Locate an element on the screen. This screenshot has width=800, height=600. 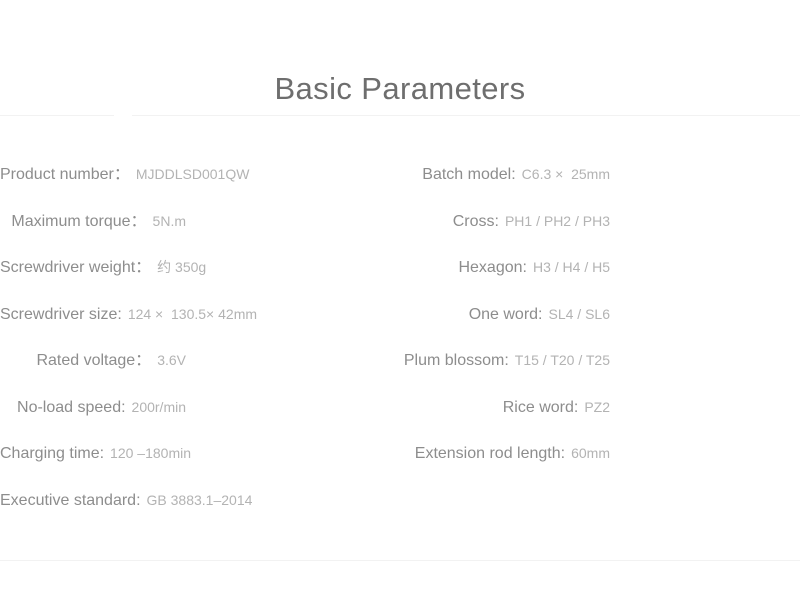
spec-label: No-load speed: is located at coordinates (71, 407).